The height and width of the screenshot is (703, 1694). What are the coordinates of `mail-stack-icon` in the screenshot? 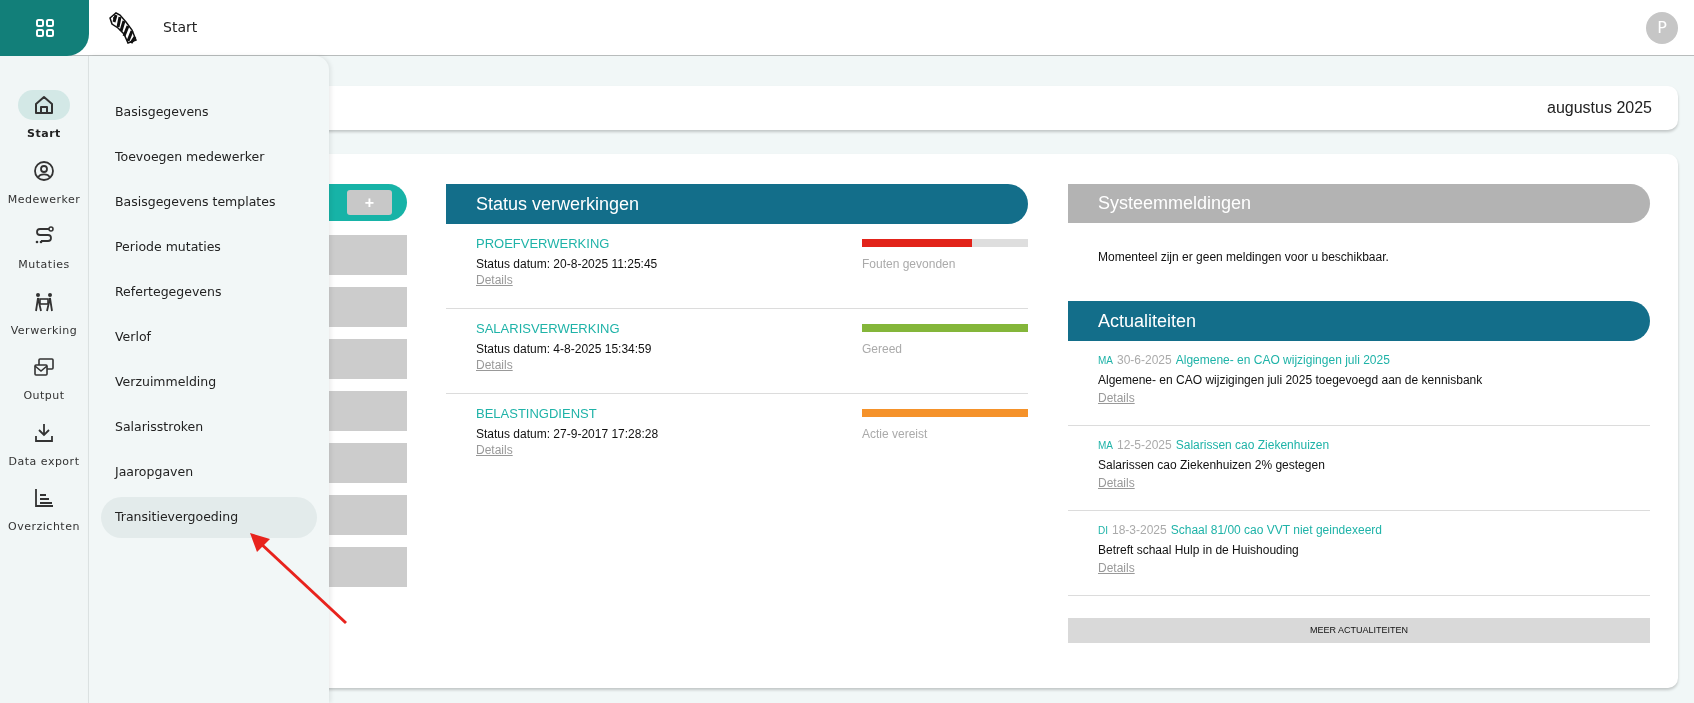 It's located at (44, 367).